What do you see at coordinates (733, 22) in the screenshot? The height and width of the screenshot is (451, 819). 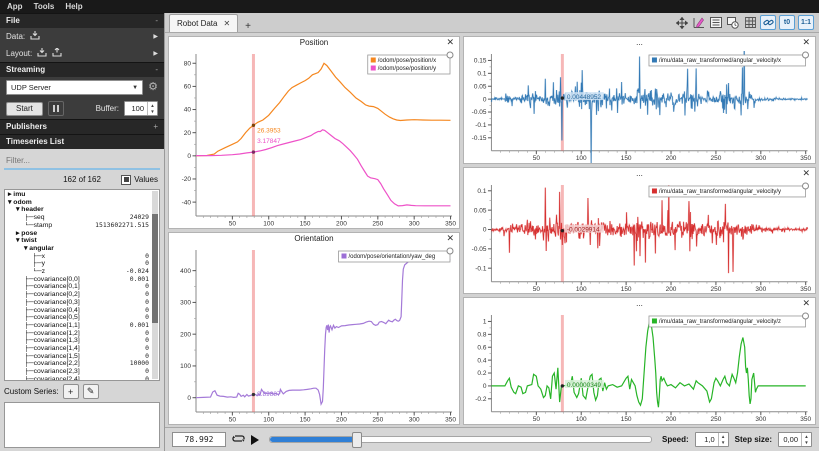 I see `buffer-clock-icon` at bounding box center [733, 22].